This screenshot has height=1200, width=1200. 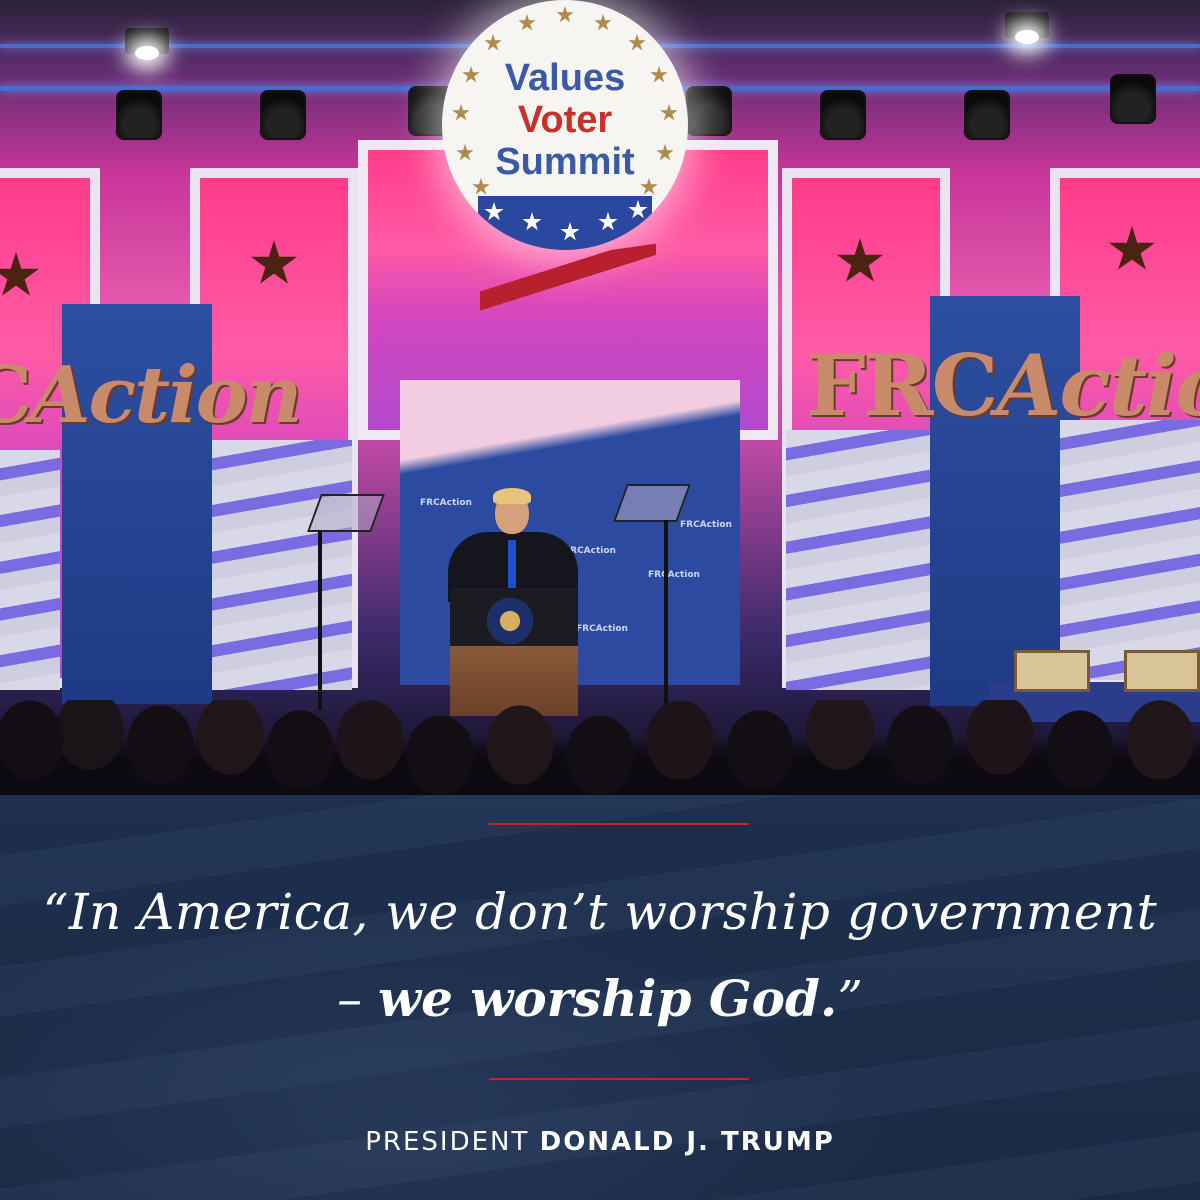 What do you see at coordinates (151, 395) in the screenshot?
I see `frc-action-sign-left: CAction` at bounding box center [151, 395].